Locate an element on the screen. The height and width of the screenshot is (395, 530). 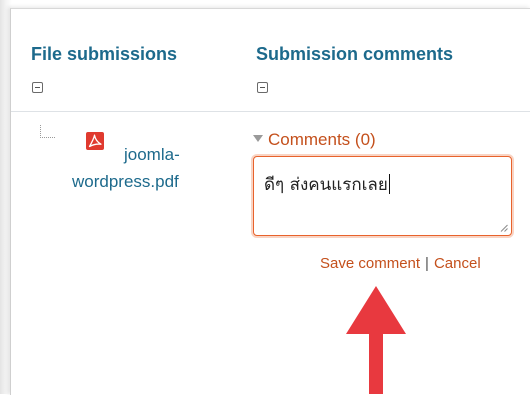
cancel-link: Cancel is located at coordinates (457, 263).